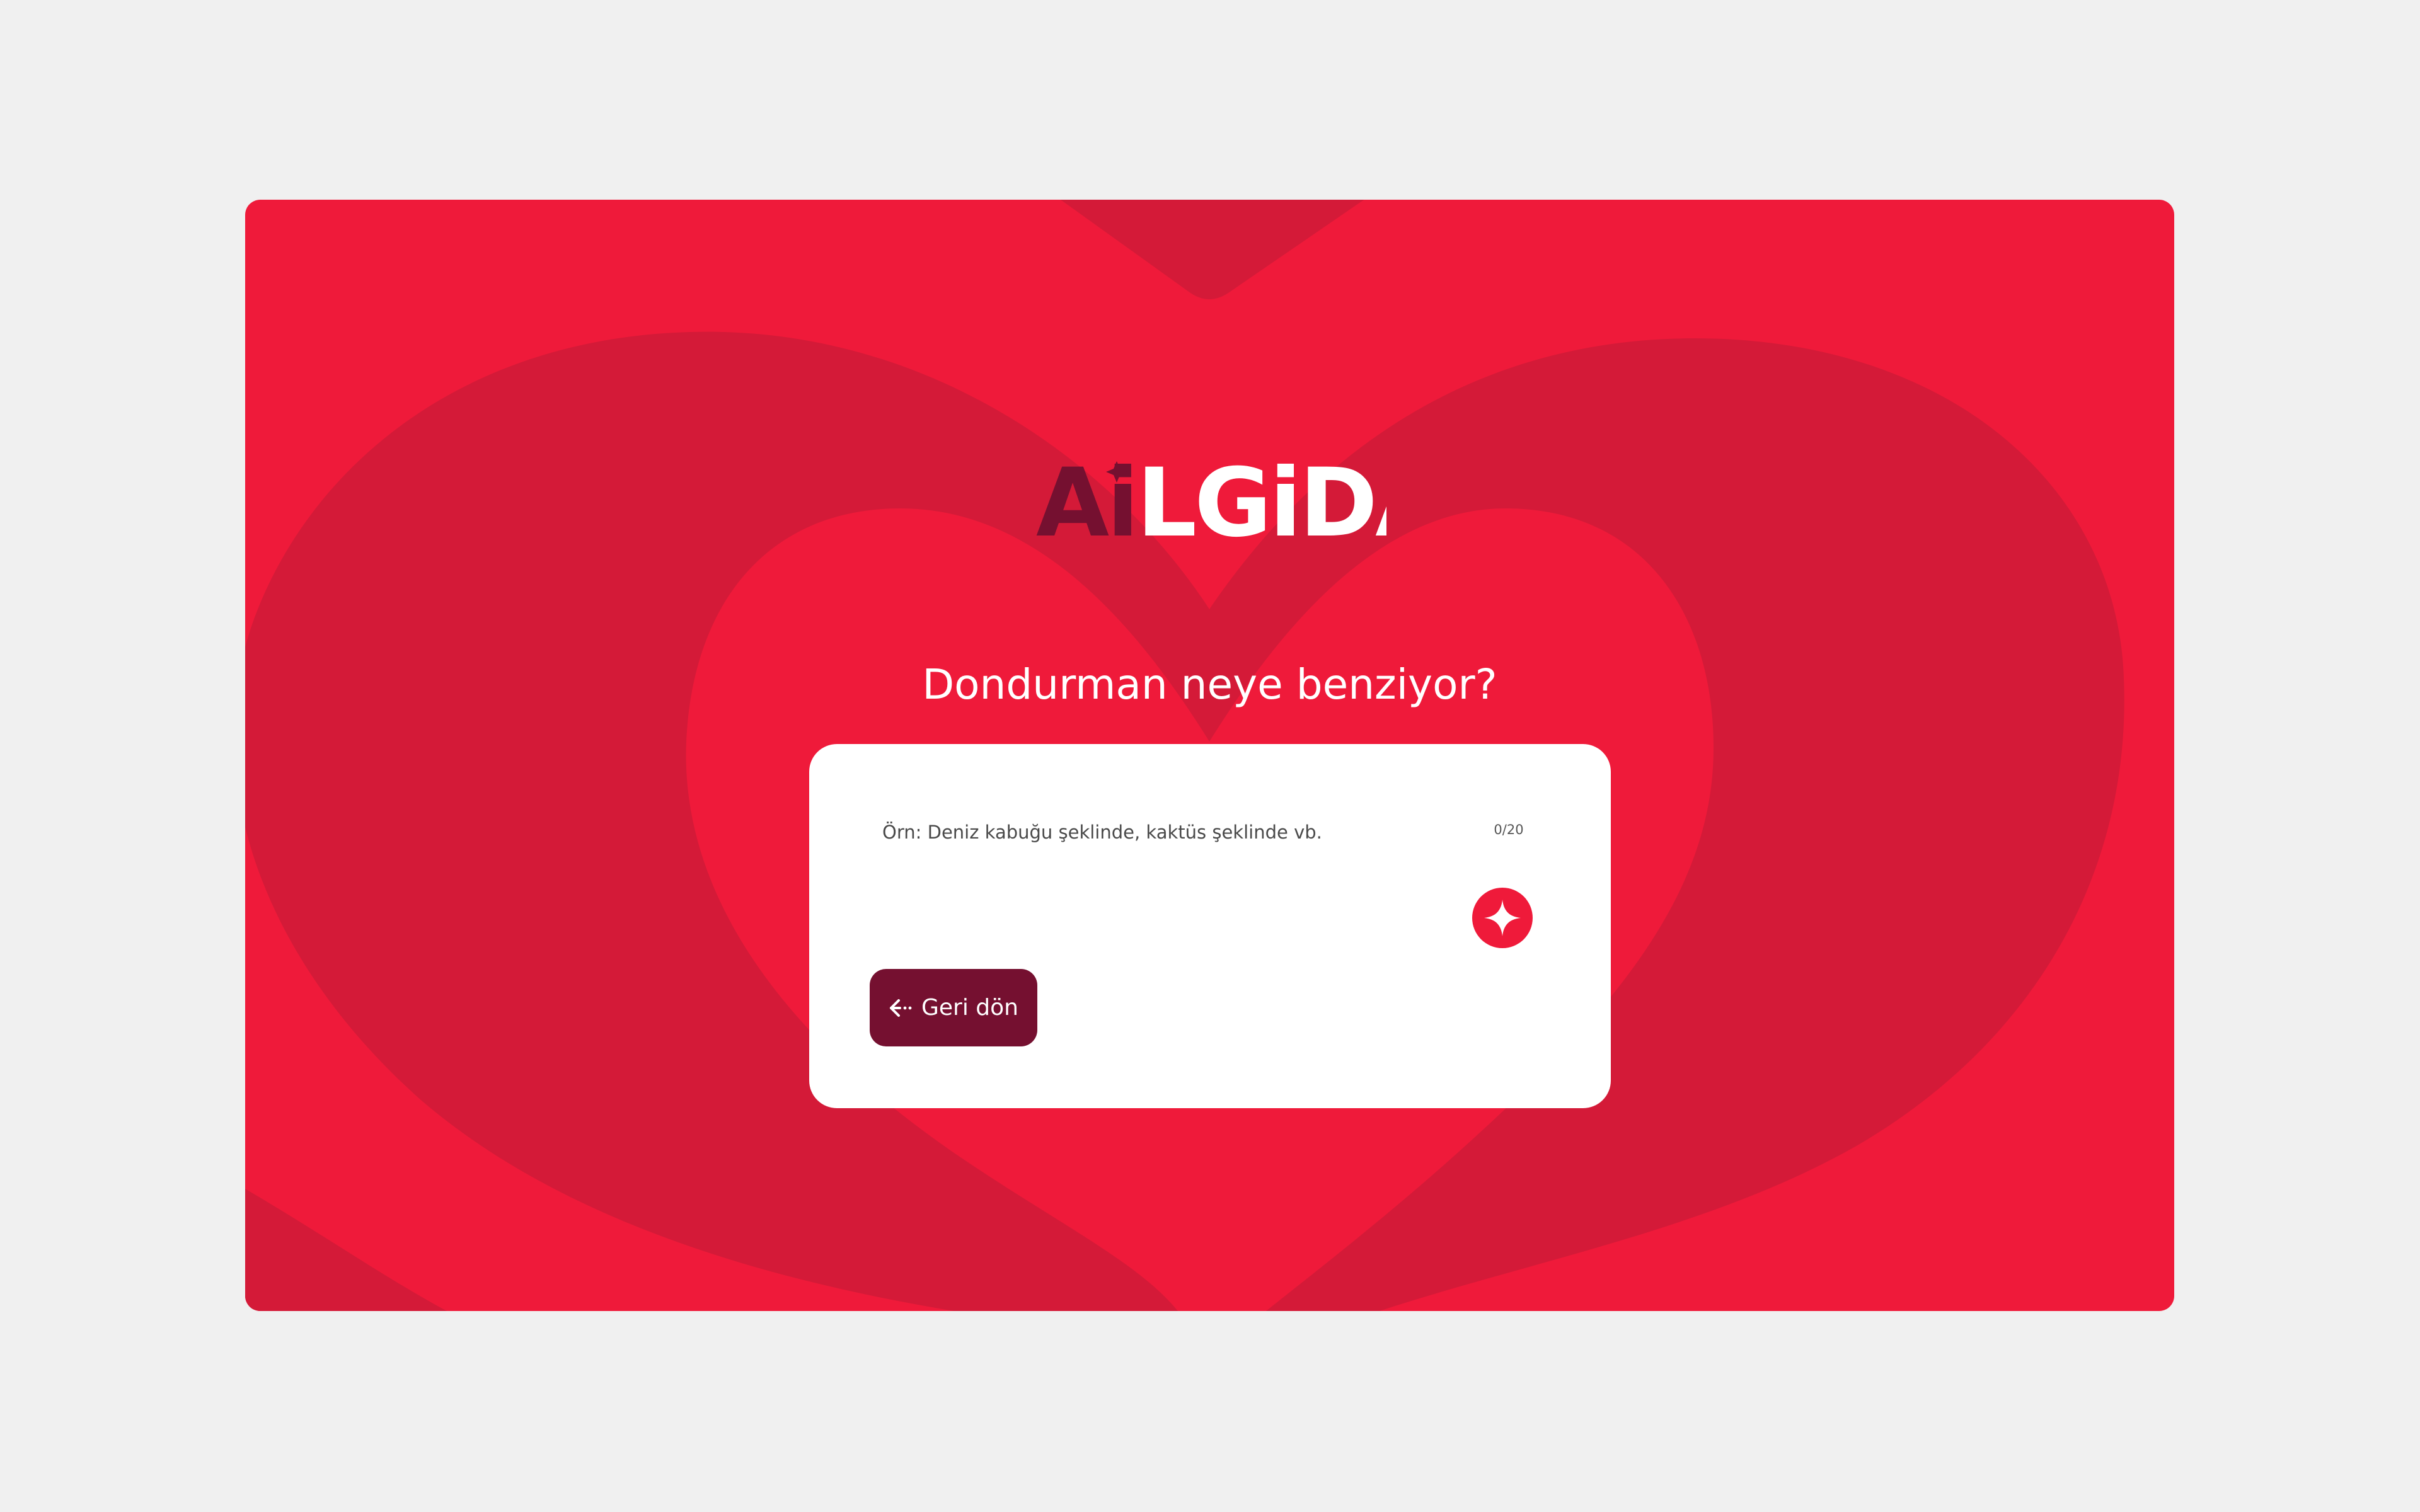 The height and width of the screenshot is (1512, 2420). I want to click on svg-text: AiLGiDA, so click(1211, 502).